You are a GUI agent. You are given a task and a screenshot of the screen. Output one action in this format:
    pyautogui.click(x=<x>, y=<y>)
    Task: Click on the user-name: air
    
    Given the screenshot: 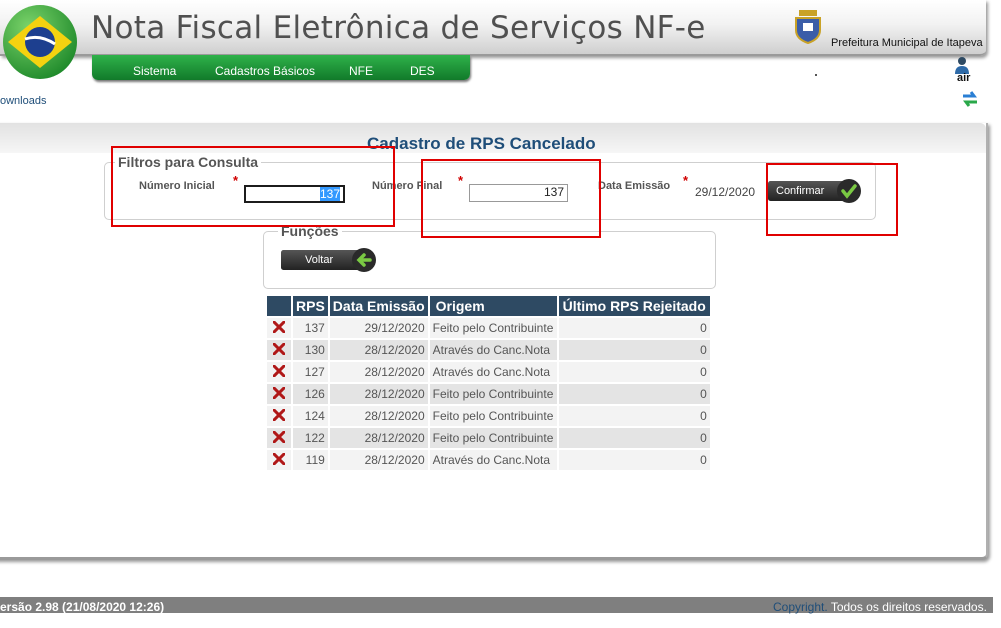 What is the action you would take?
    pyautogui.click(x=963, y=78)
    